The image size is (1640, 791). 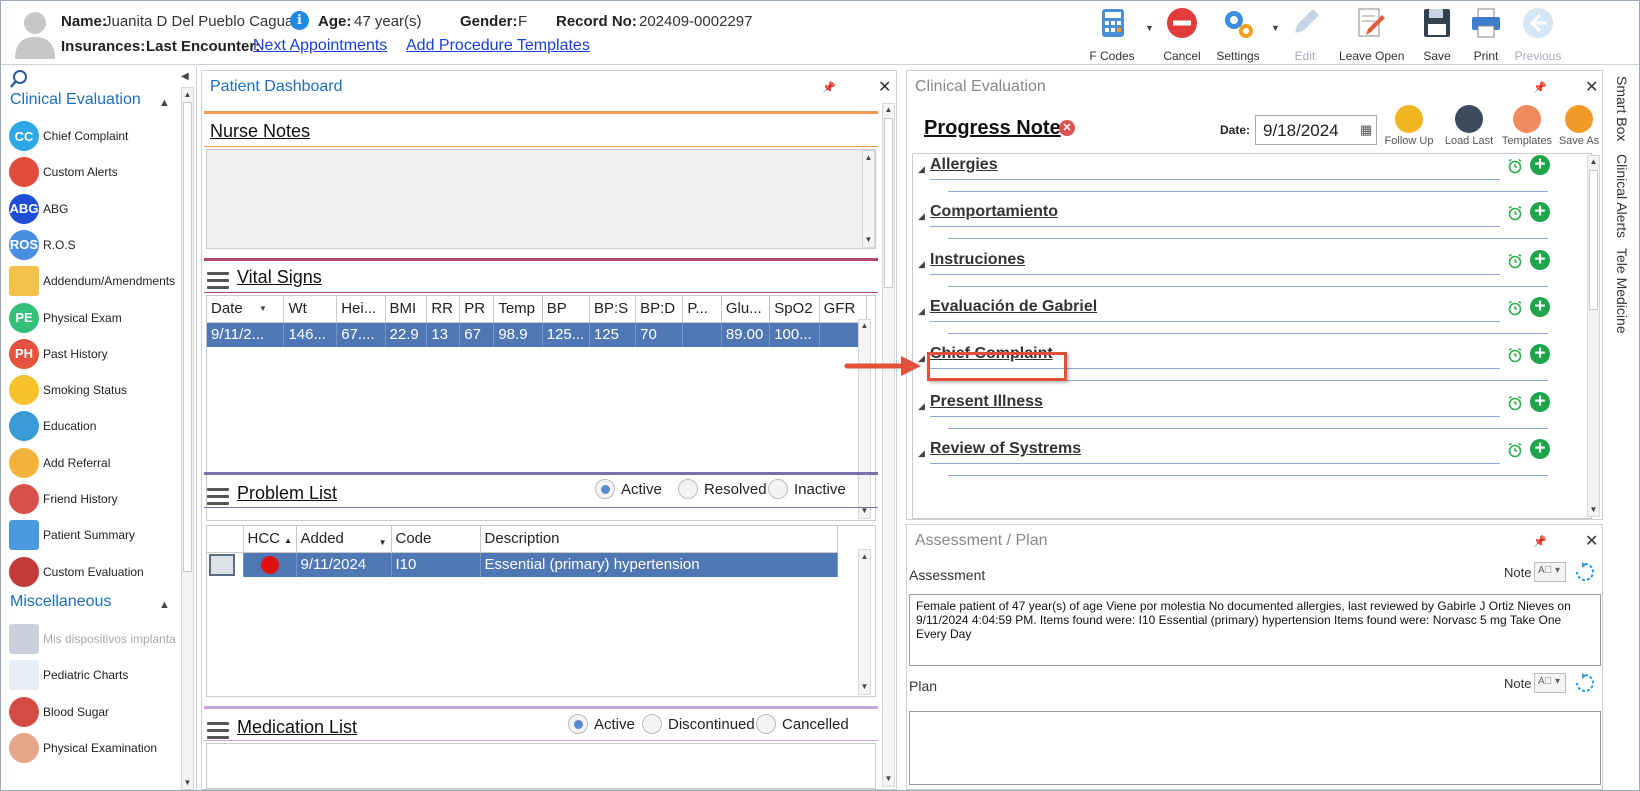 What do you see at coordinates (94, 463) in the screenshot?
I see `sidebar-item-add-referral: Add Referral` at bounding box center [94, 463].